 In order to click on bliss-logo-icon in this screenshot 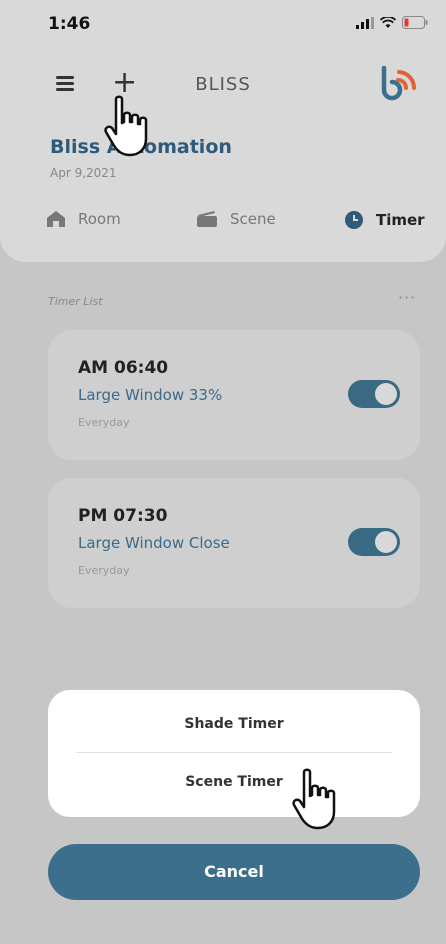, I will do `click(399, 83)`.